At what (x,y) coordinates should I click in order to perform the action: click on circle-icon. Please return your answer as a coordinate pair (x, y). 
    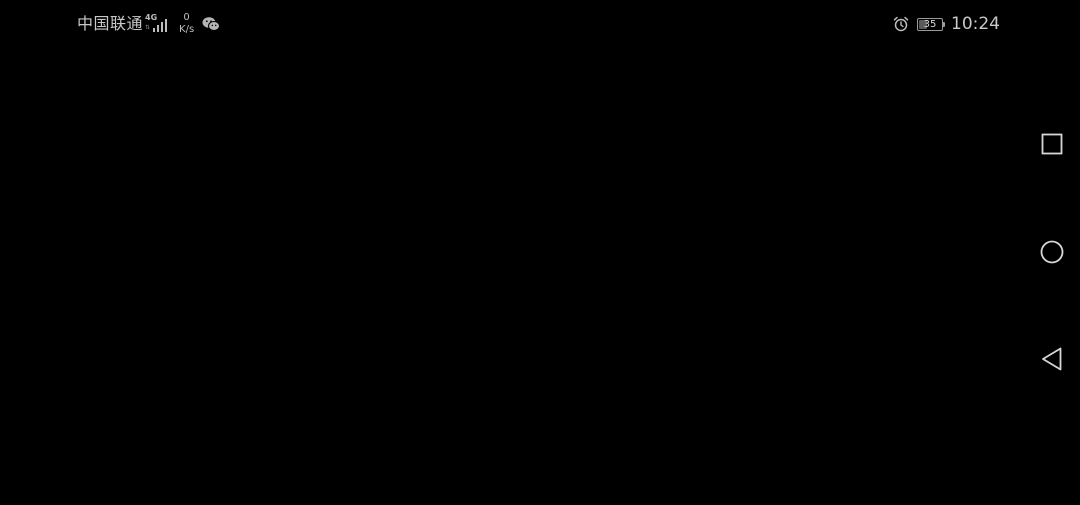
    Looking at the image, I should click on (1052, 252).